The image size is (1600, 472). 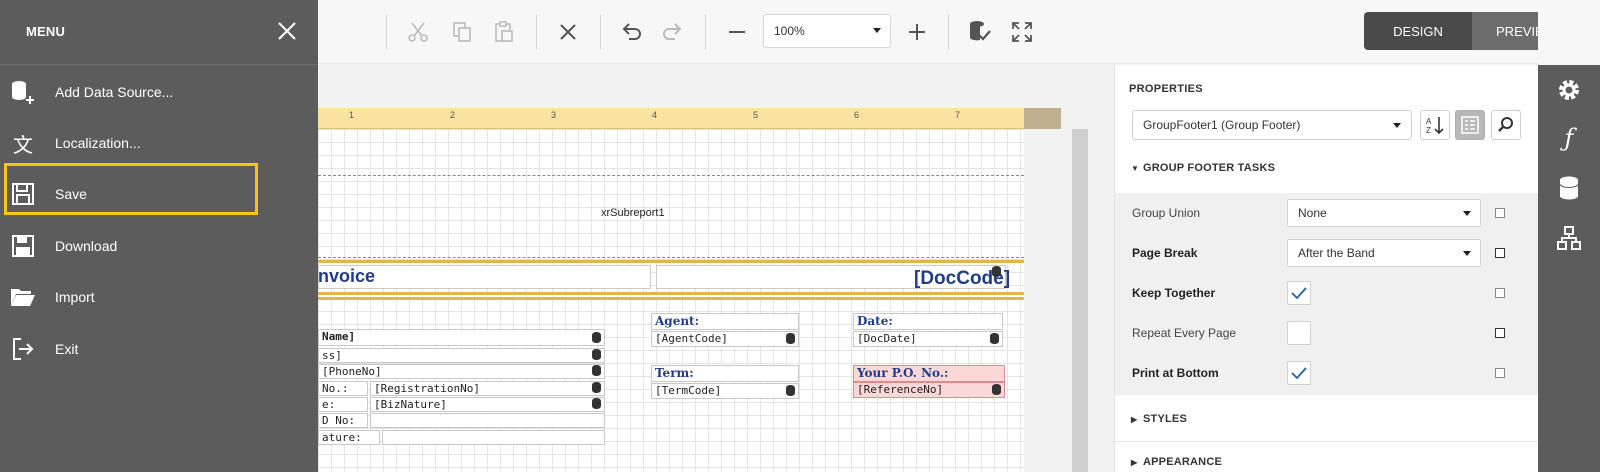 I want to click on keep-together-checkbox, so click(x=1299, y=293).